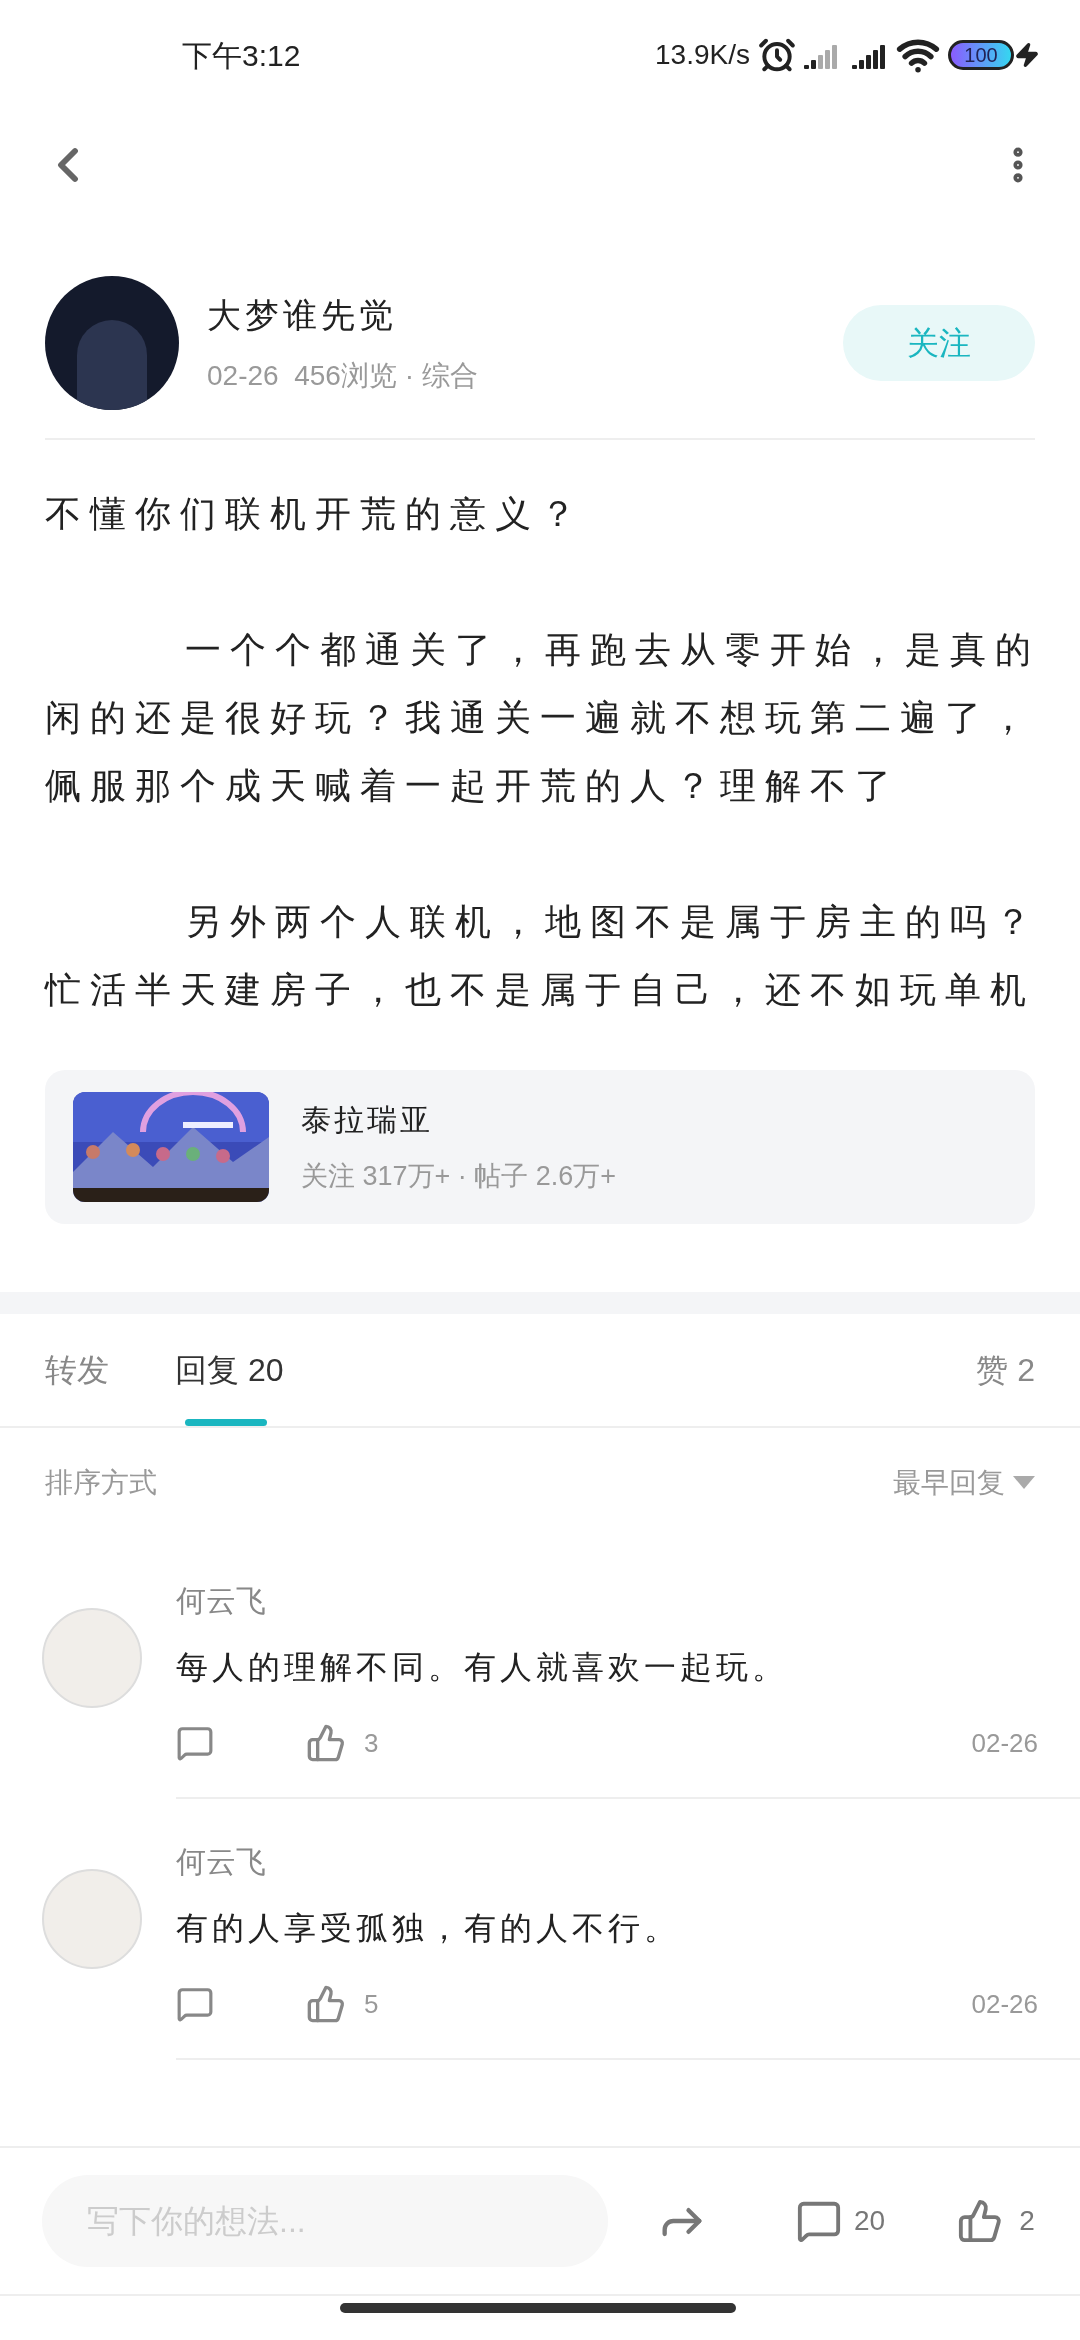 This screenshot has width=1080, height=2340. I want to click on status-time: 下午3:12, so click(241, 55).